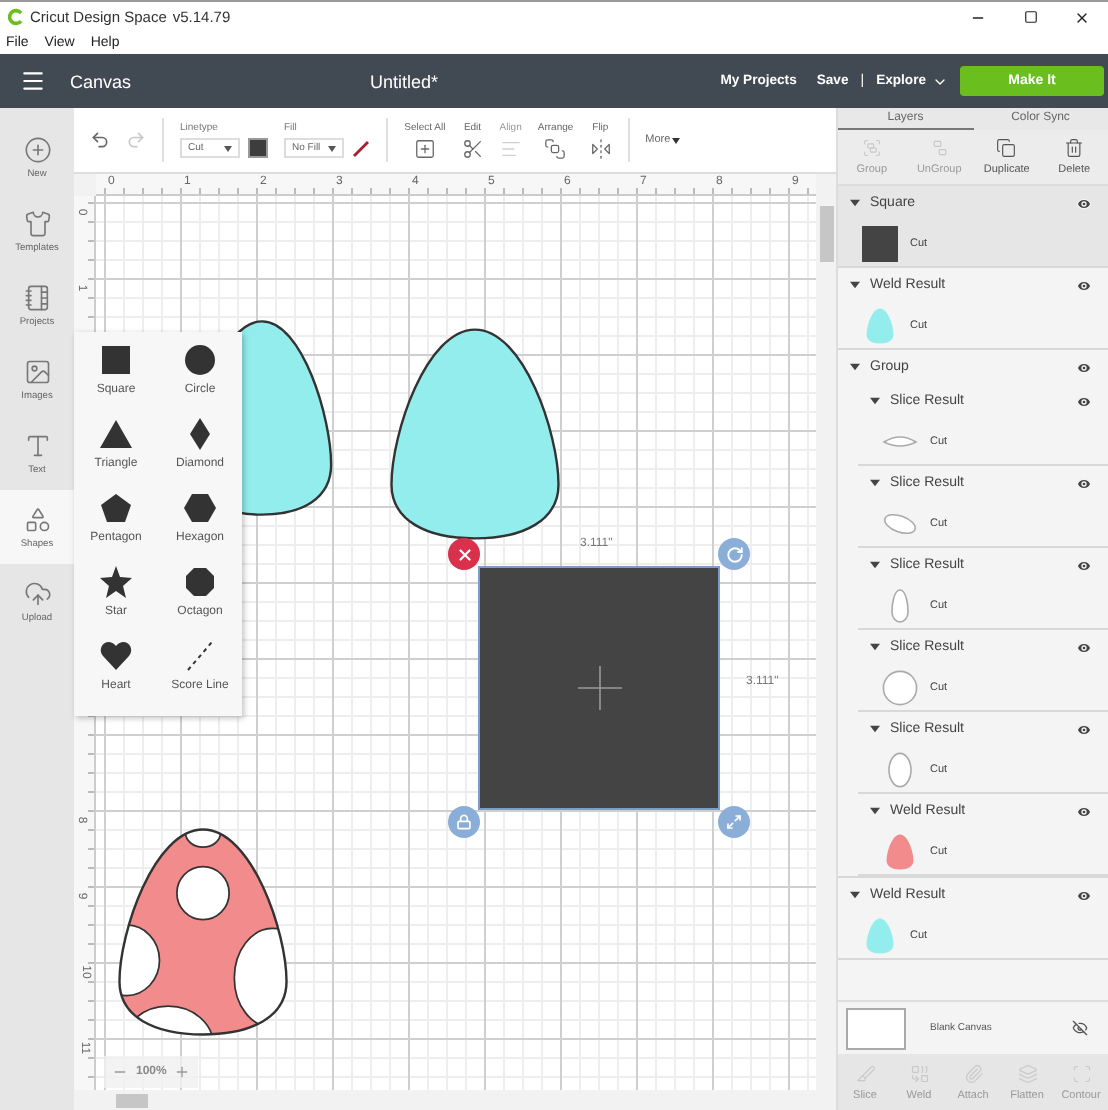 Image resolution: width=1108 pixels, height=1110 pixels. Describe the element at coordinates (116, 360) in the screenshot. I see `square-icon` at that location.